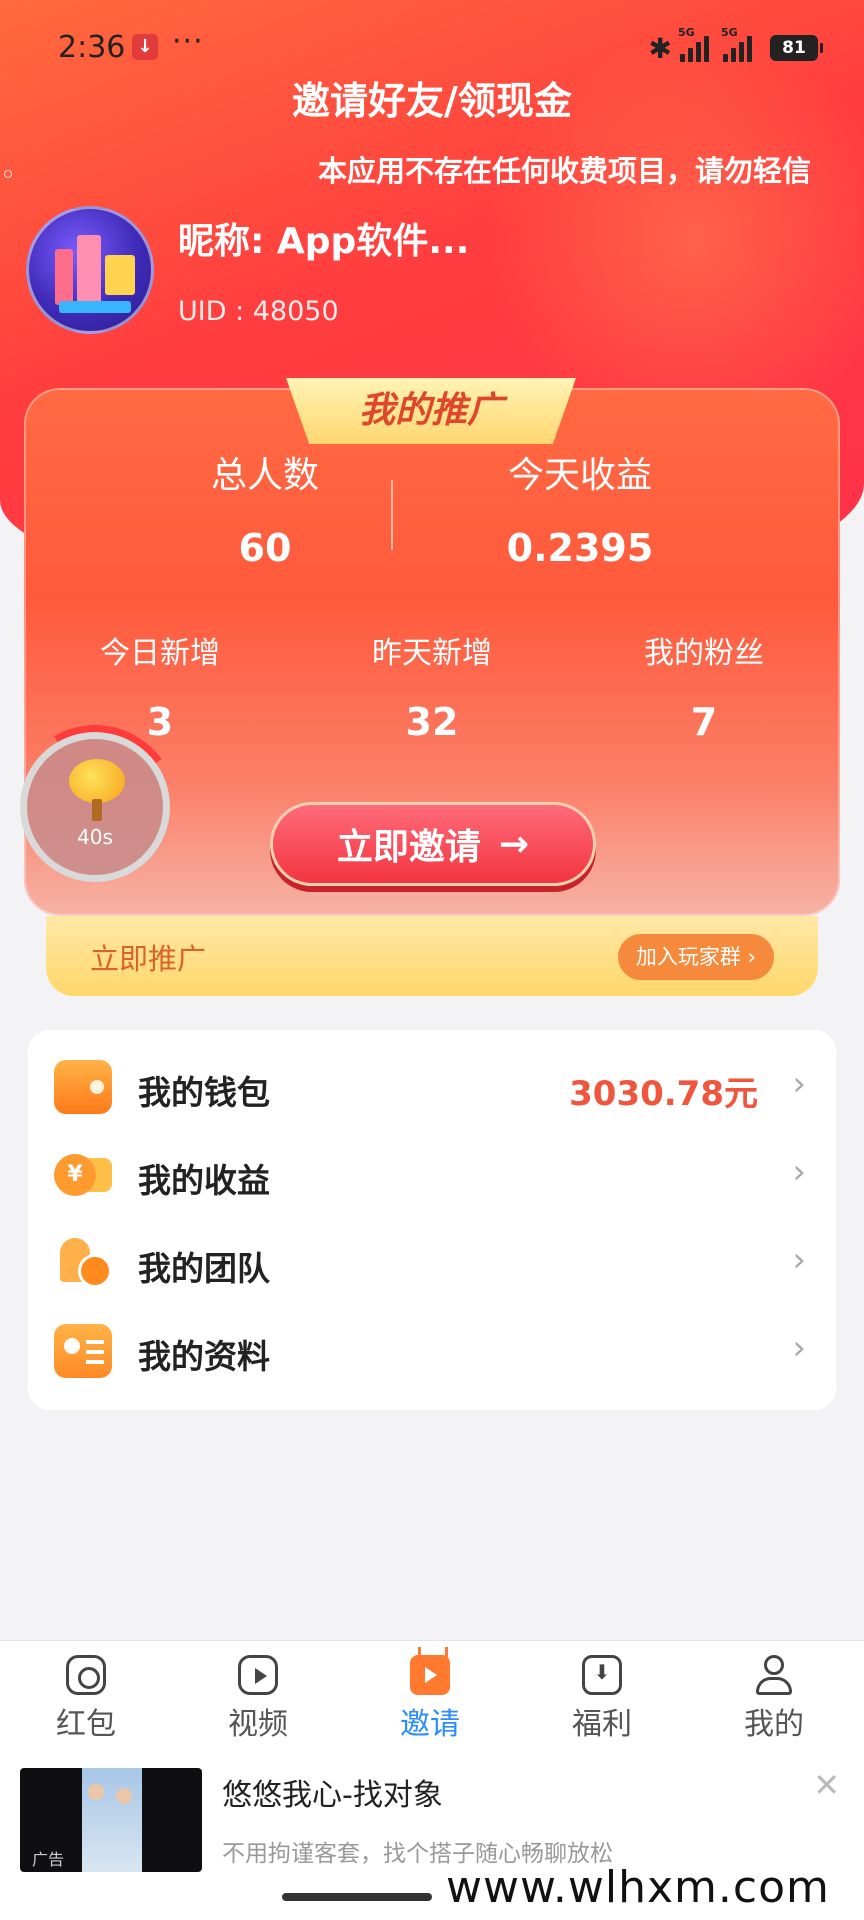  I want to click on page-title: 邀请好友/领现金, so click(432, 101).